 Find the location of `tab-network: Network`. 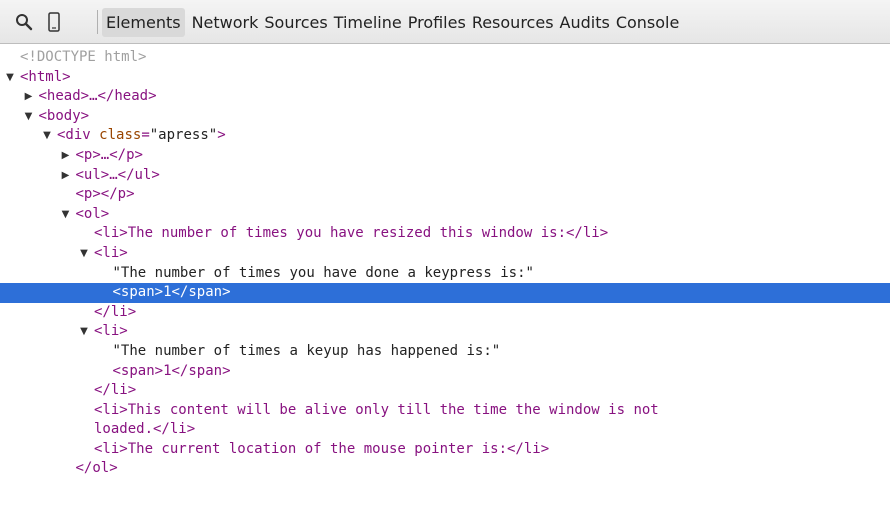

tab-network: Network is located at coordinates (225, 22).